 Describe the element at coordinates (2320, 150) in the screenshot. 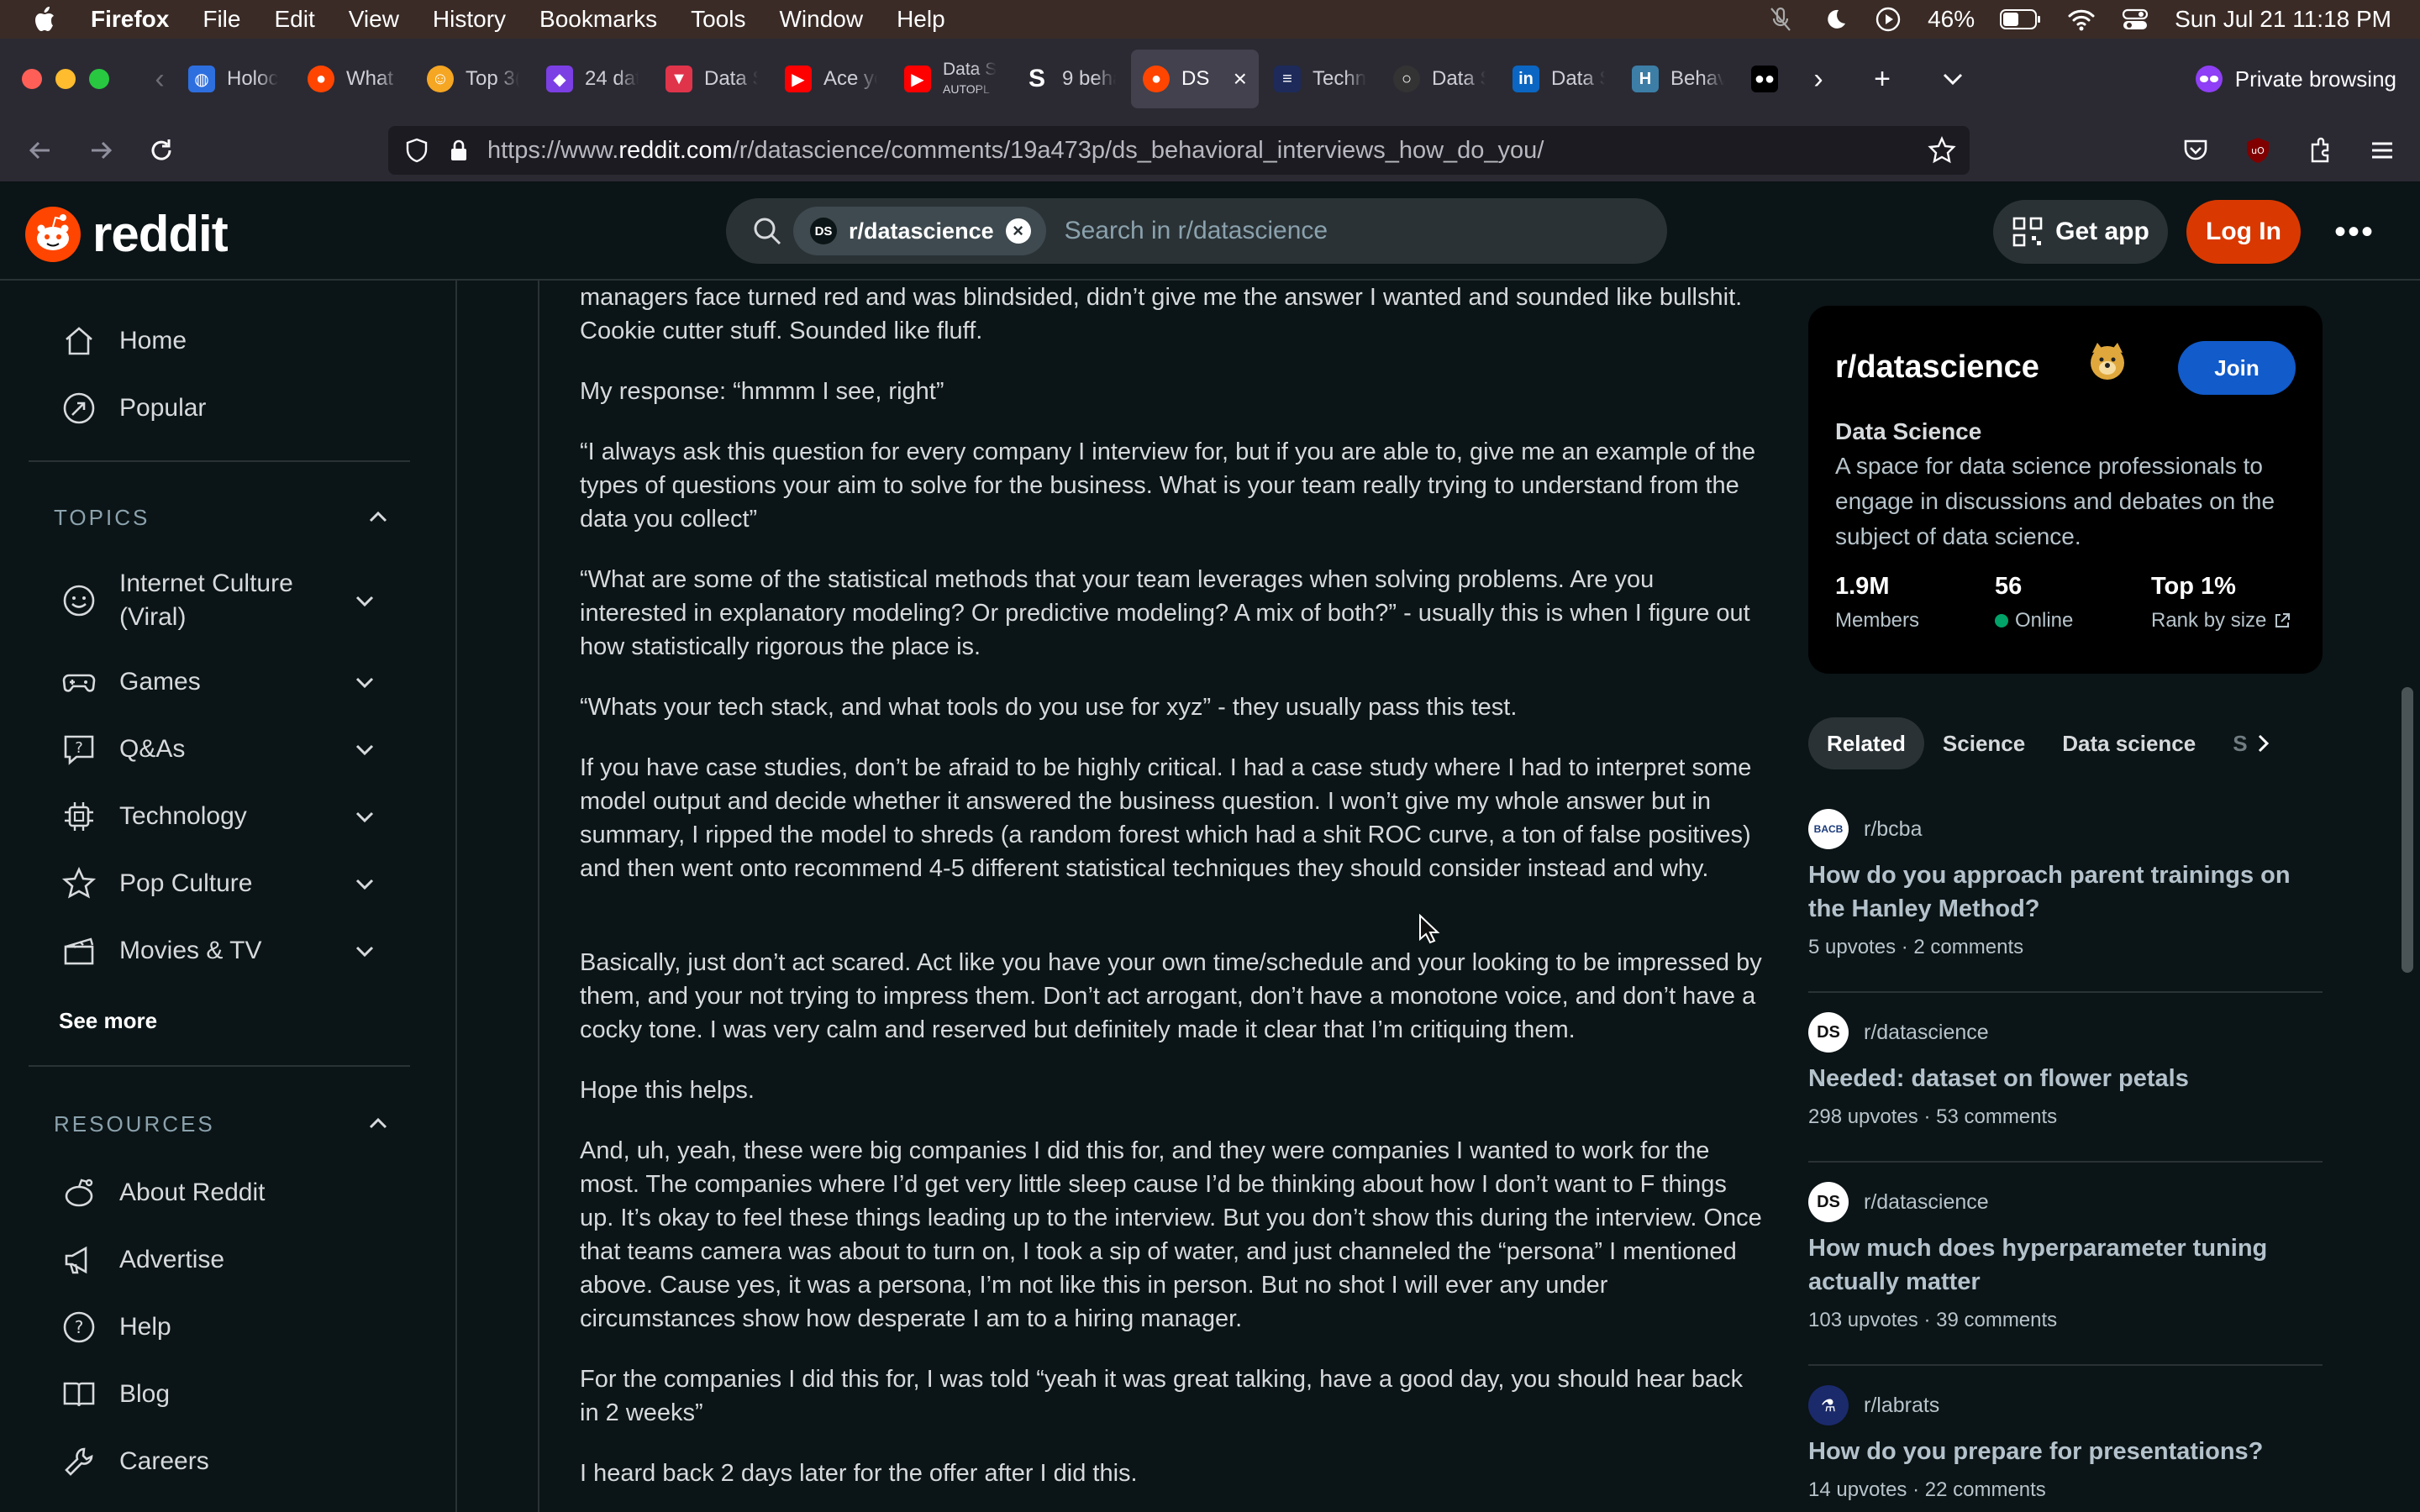

I see `extensions-icon` at that location.